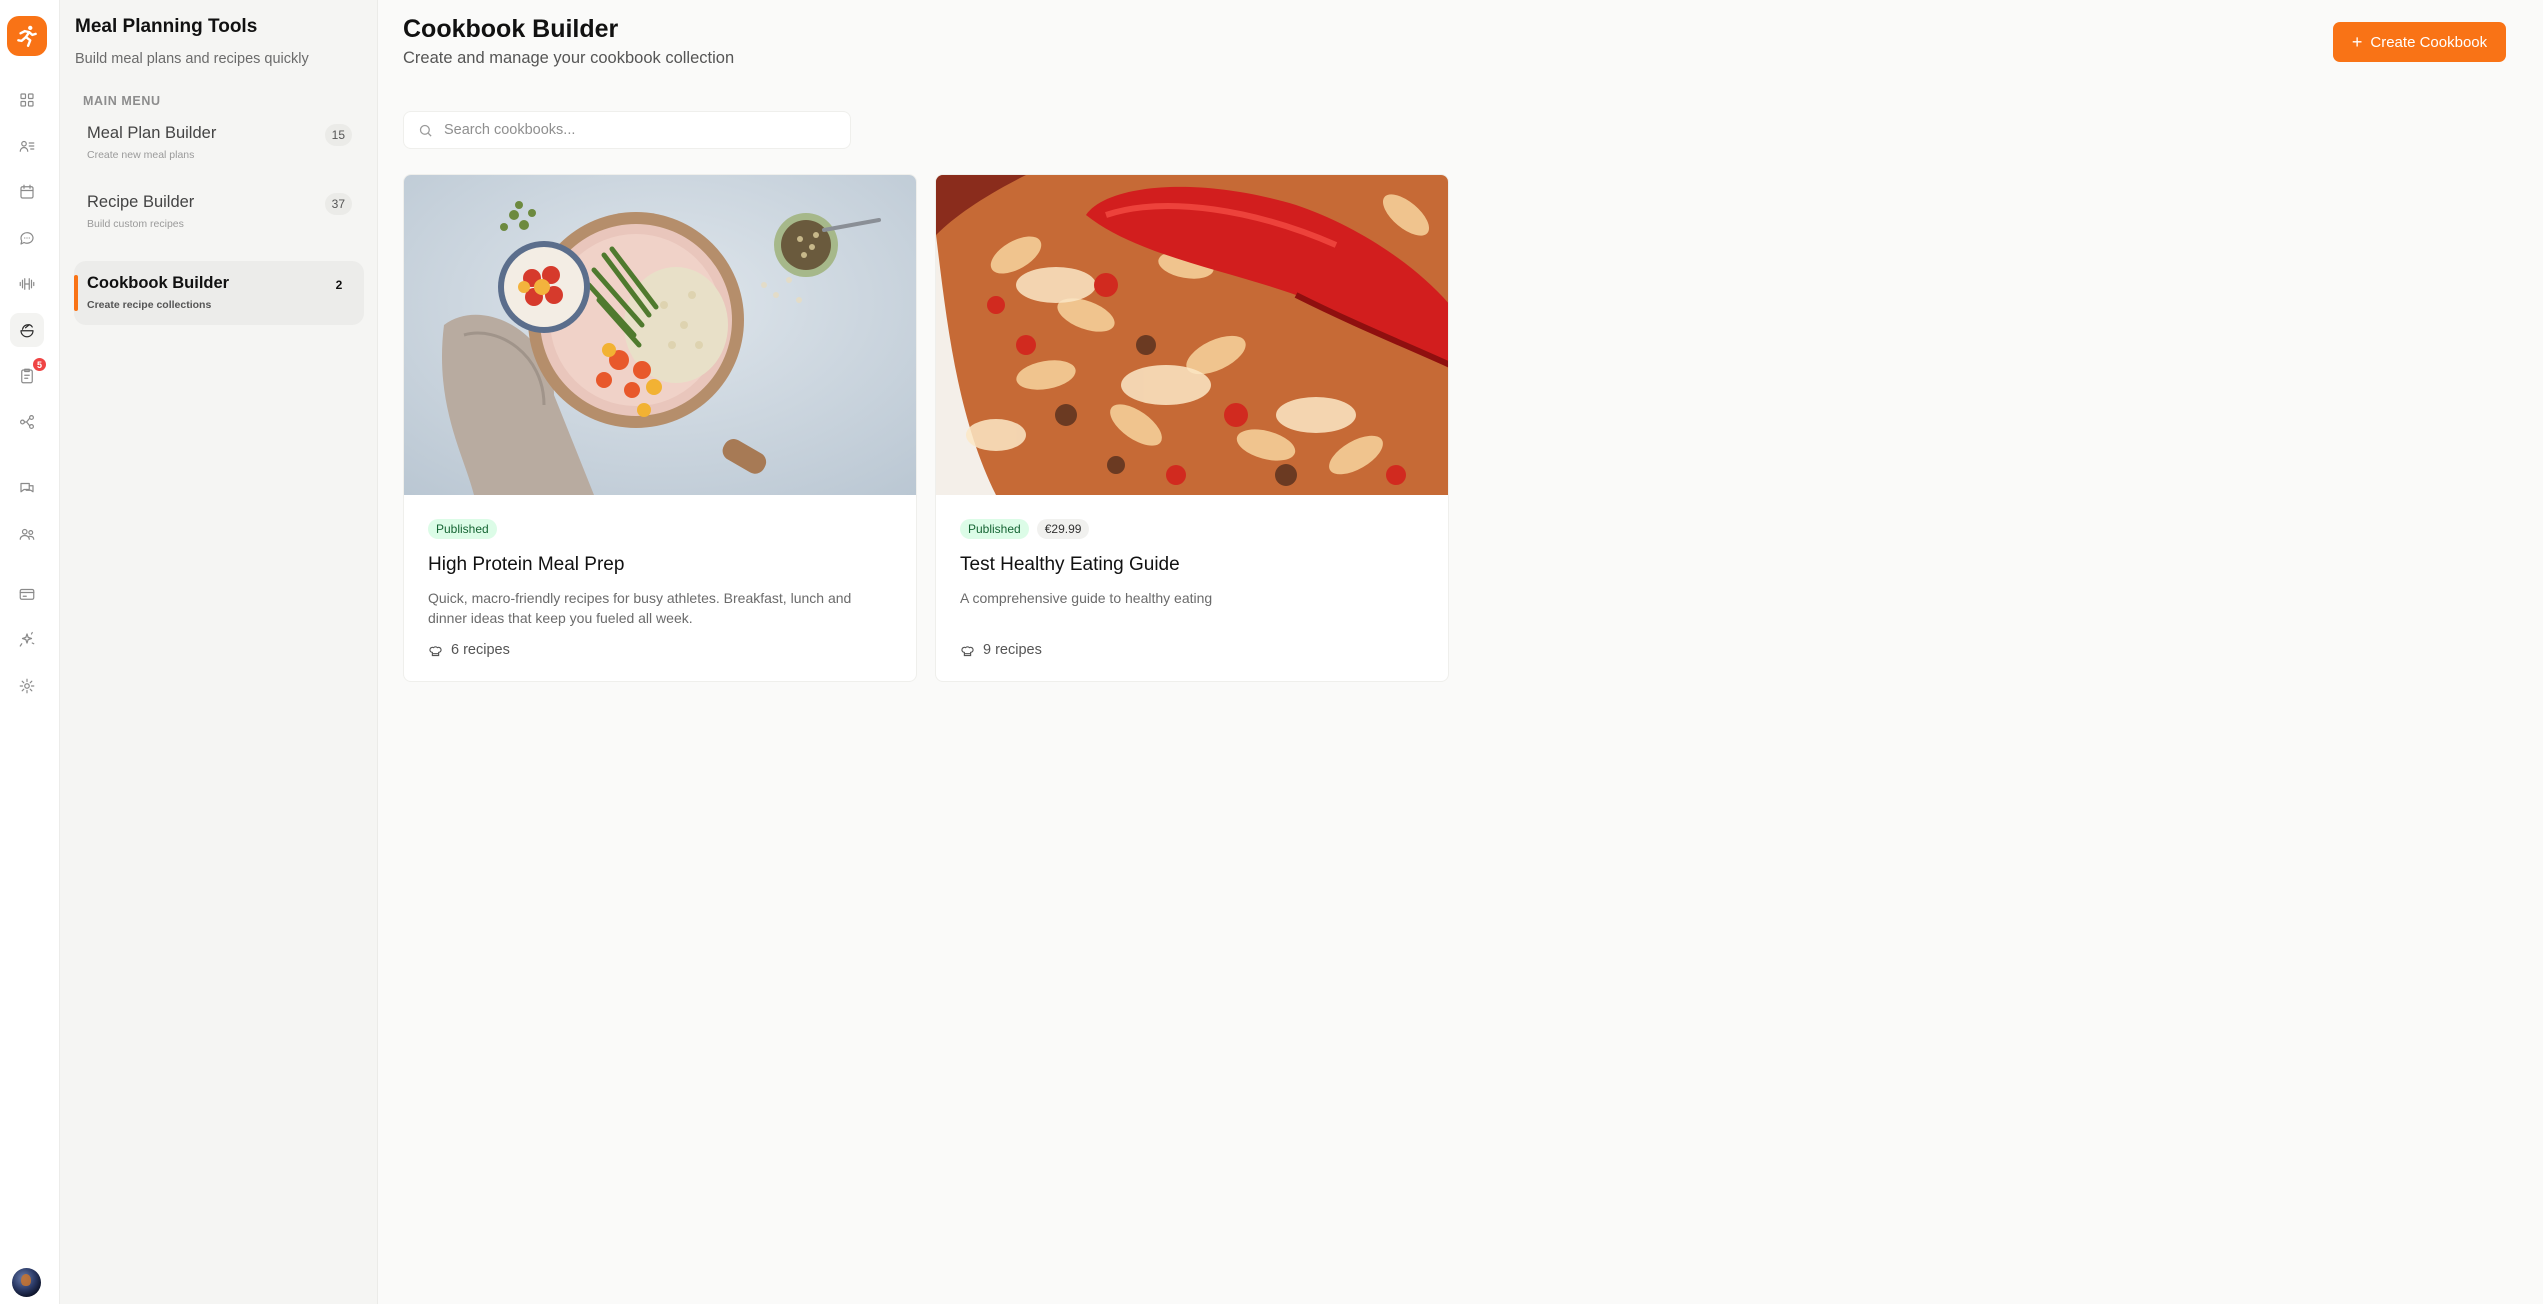 This screenshot has width=2543, height=1304. I want to click on forms-icon: 5, so click(28, 375).